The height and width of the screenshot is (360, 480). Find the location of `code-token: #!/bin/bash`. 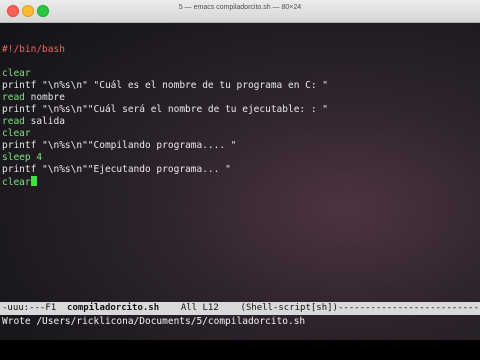

code-token: #!/bin/bash is located at coordinates (33, 49).